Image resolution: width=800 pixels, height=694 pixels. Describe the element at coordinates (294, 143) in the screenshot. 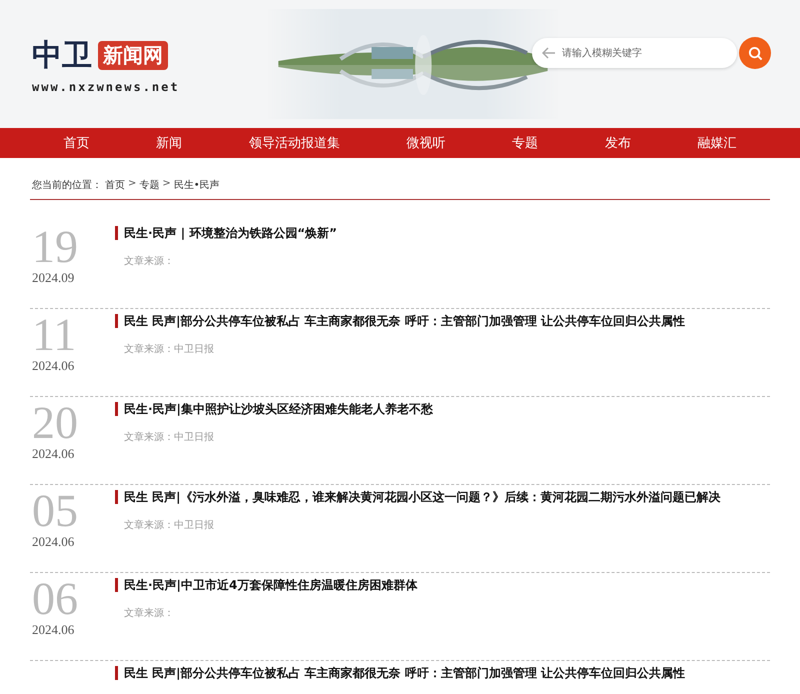

I see `nav-link: 领导活动报道集` at that location.